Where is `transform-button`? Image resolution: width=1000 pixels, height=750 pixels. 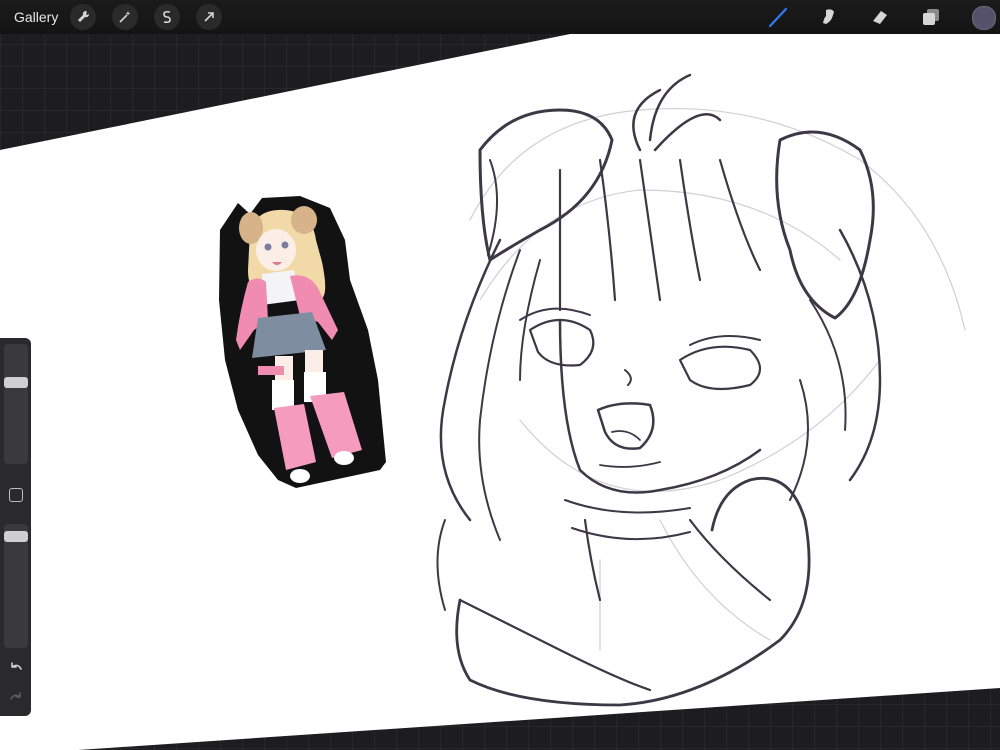 transform-button is located at coordinates (209, 17).